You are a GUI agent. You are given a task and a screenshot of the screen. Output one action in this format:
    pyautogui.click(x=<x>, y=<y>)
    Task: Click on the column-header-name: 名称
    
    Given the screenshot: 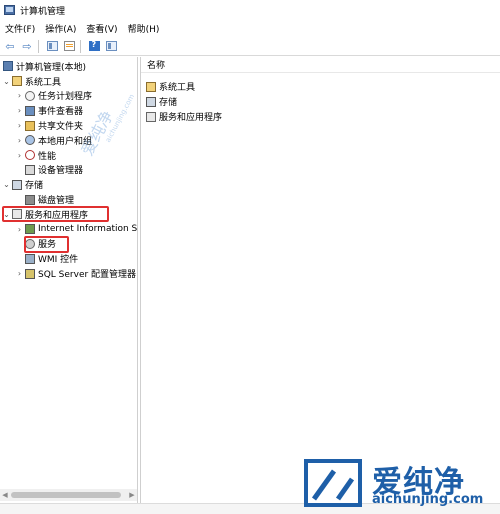 What is the action you would take?
    pyautogui.click(x=320, y=65)
    